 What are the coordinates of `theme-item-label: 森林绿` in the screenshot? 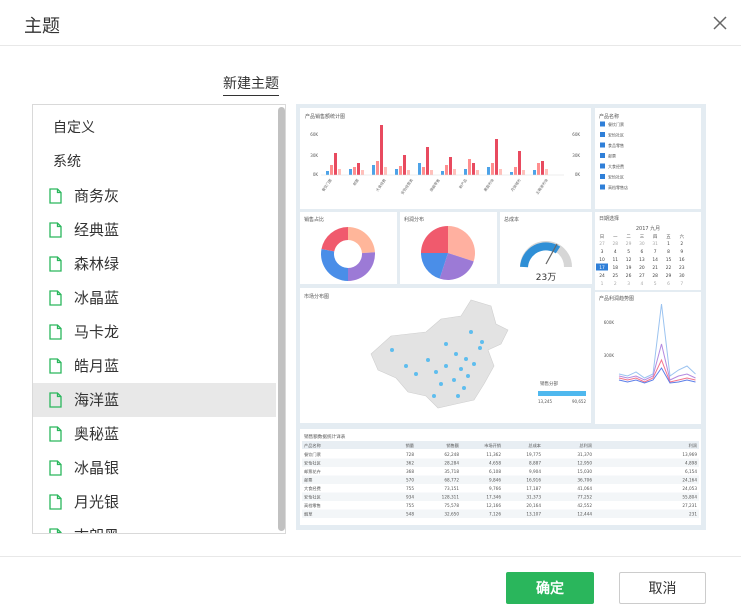 It's located at (97, 264).